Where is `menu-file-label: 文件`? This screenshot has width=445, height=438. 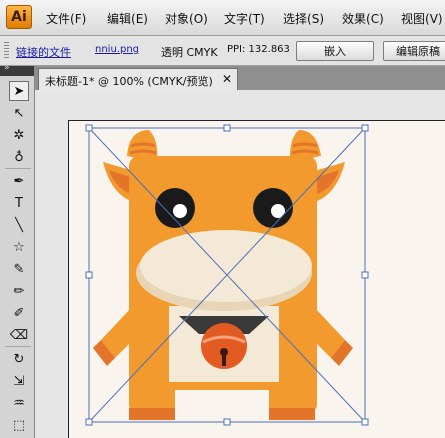 menu-file-label: 文件 is located at coordinates (58, 19).